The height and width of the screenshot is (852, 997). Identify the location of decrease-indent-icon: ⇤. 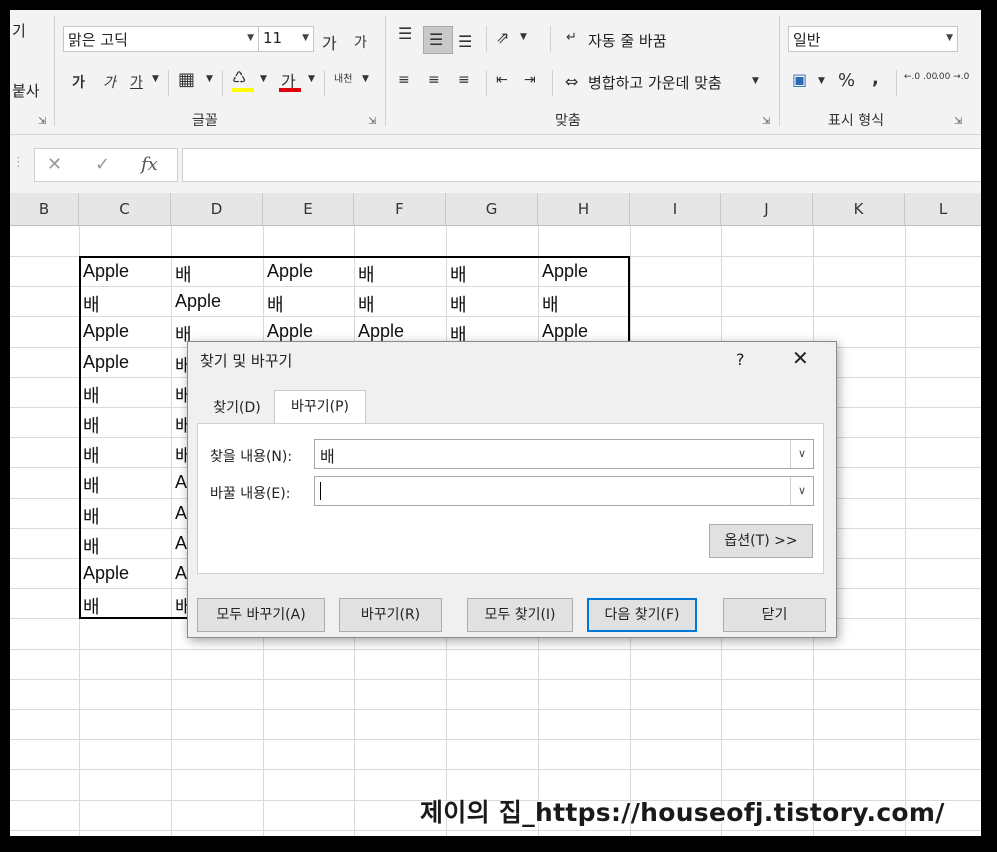
(502, 80).